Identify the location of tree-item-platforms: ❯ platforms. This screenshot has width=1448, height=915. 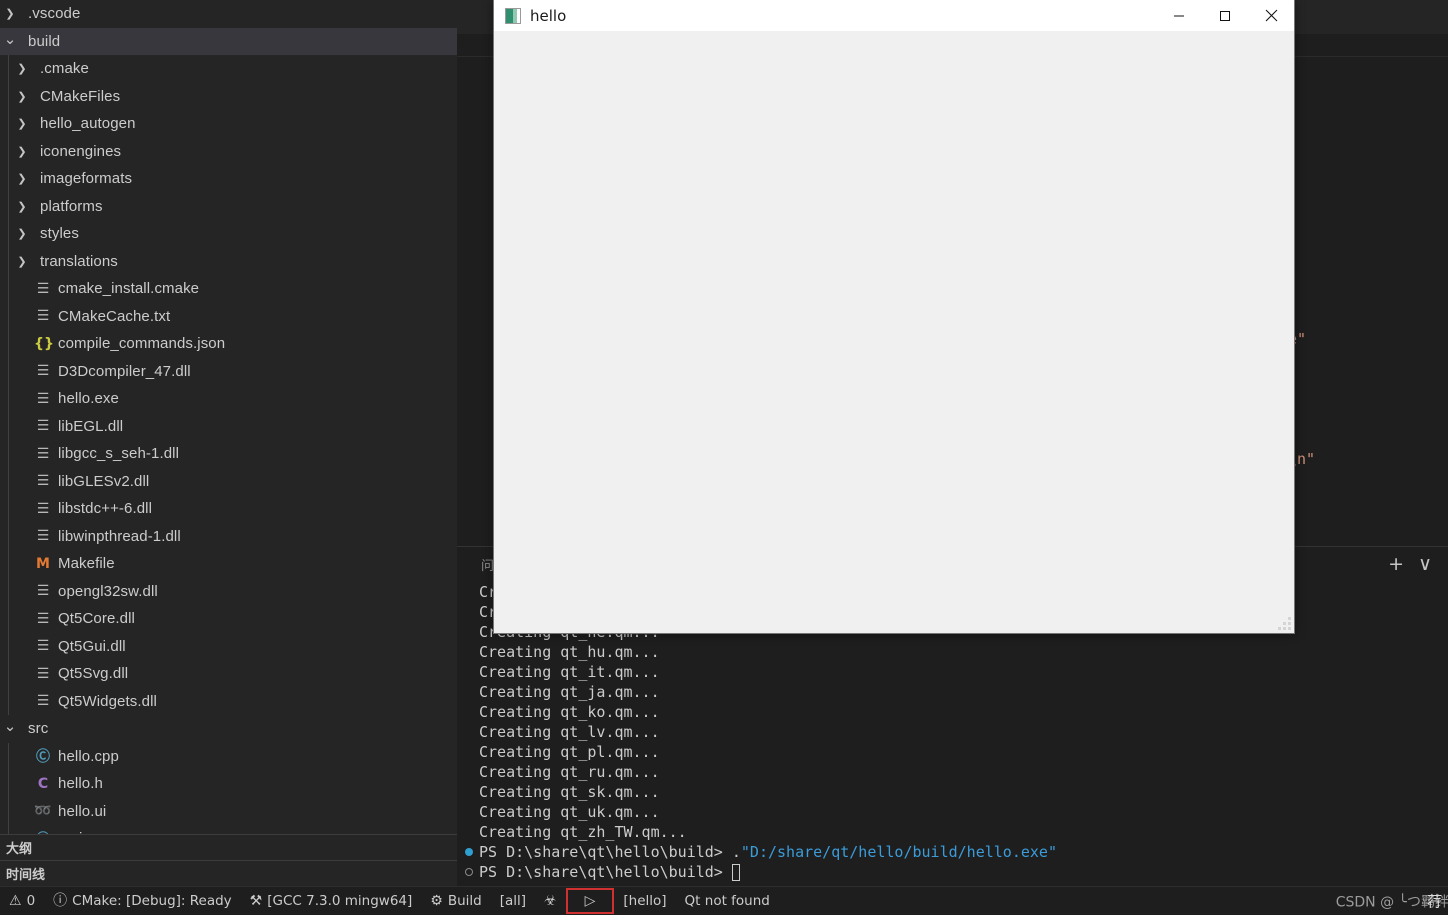
(228, 207).